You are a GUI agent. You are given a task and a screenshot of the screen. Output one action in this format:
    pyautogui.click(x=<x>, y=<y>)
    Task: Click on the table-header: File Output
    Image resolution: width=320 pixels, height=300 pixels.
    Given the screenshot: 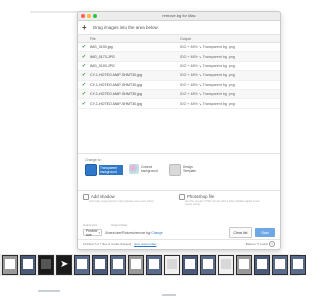 What is the action you would take?
    pyautogui.click(x=179, y=39)
    